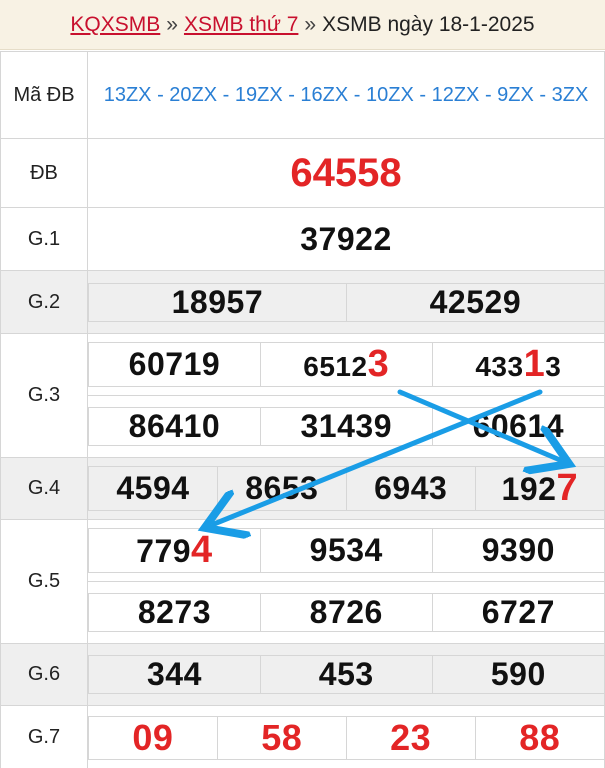  Describe the element at coordinates (518, 426) in the screenshot. I see `g3-number: 60614` at that location.